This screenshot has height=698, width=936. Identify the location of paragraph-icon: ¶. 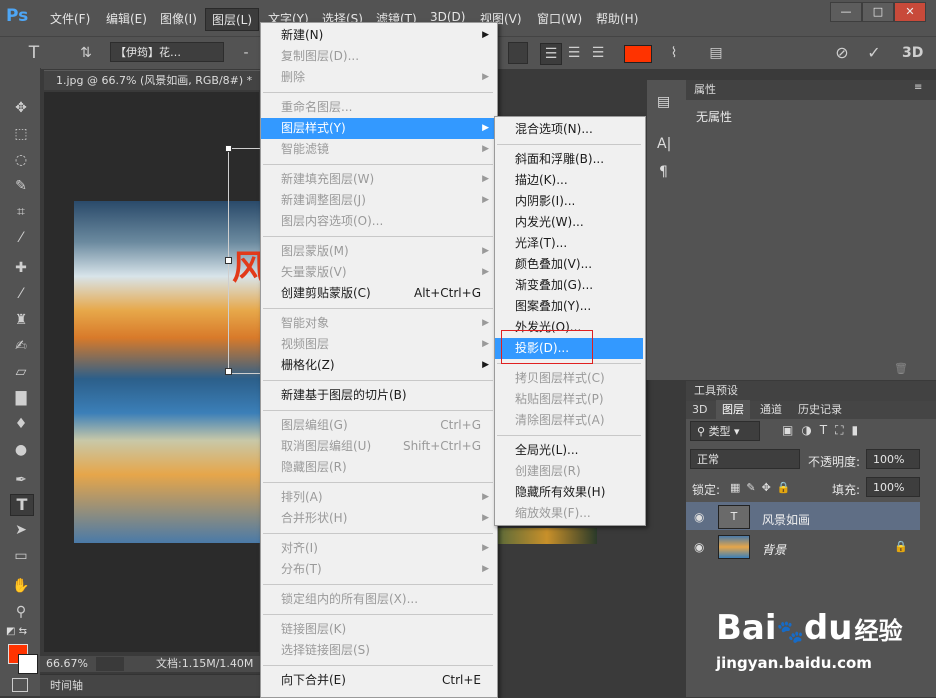
(663, 172).